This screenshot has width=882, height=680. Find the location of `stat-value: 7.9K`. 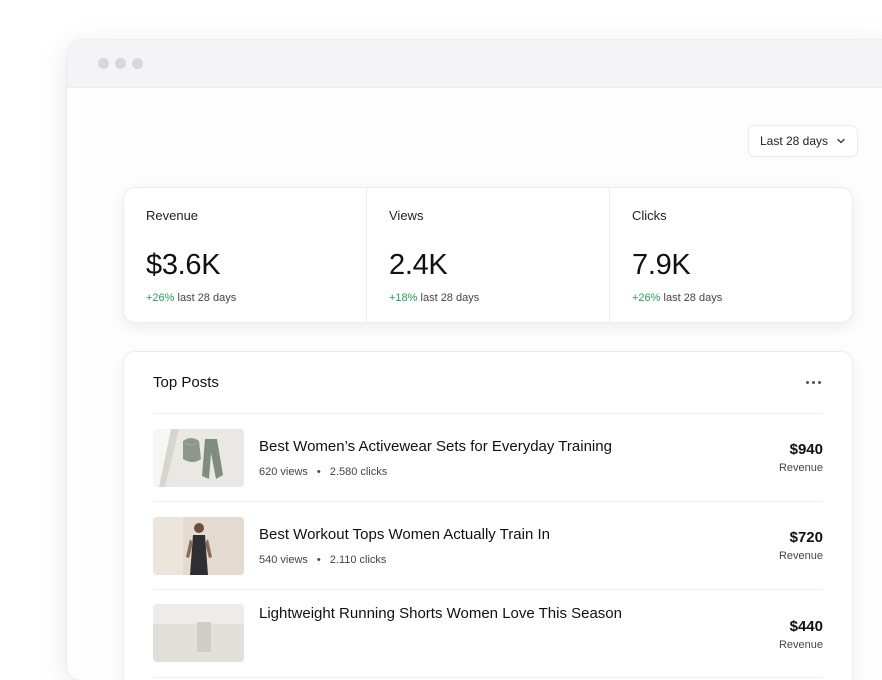

stat-value: 7.9K is located at coordinates (661, 265).